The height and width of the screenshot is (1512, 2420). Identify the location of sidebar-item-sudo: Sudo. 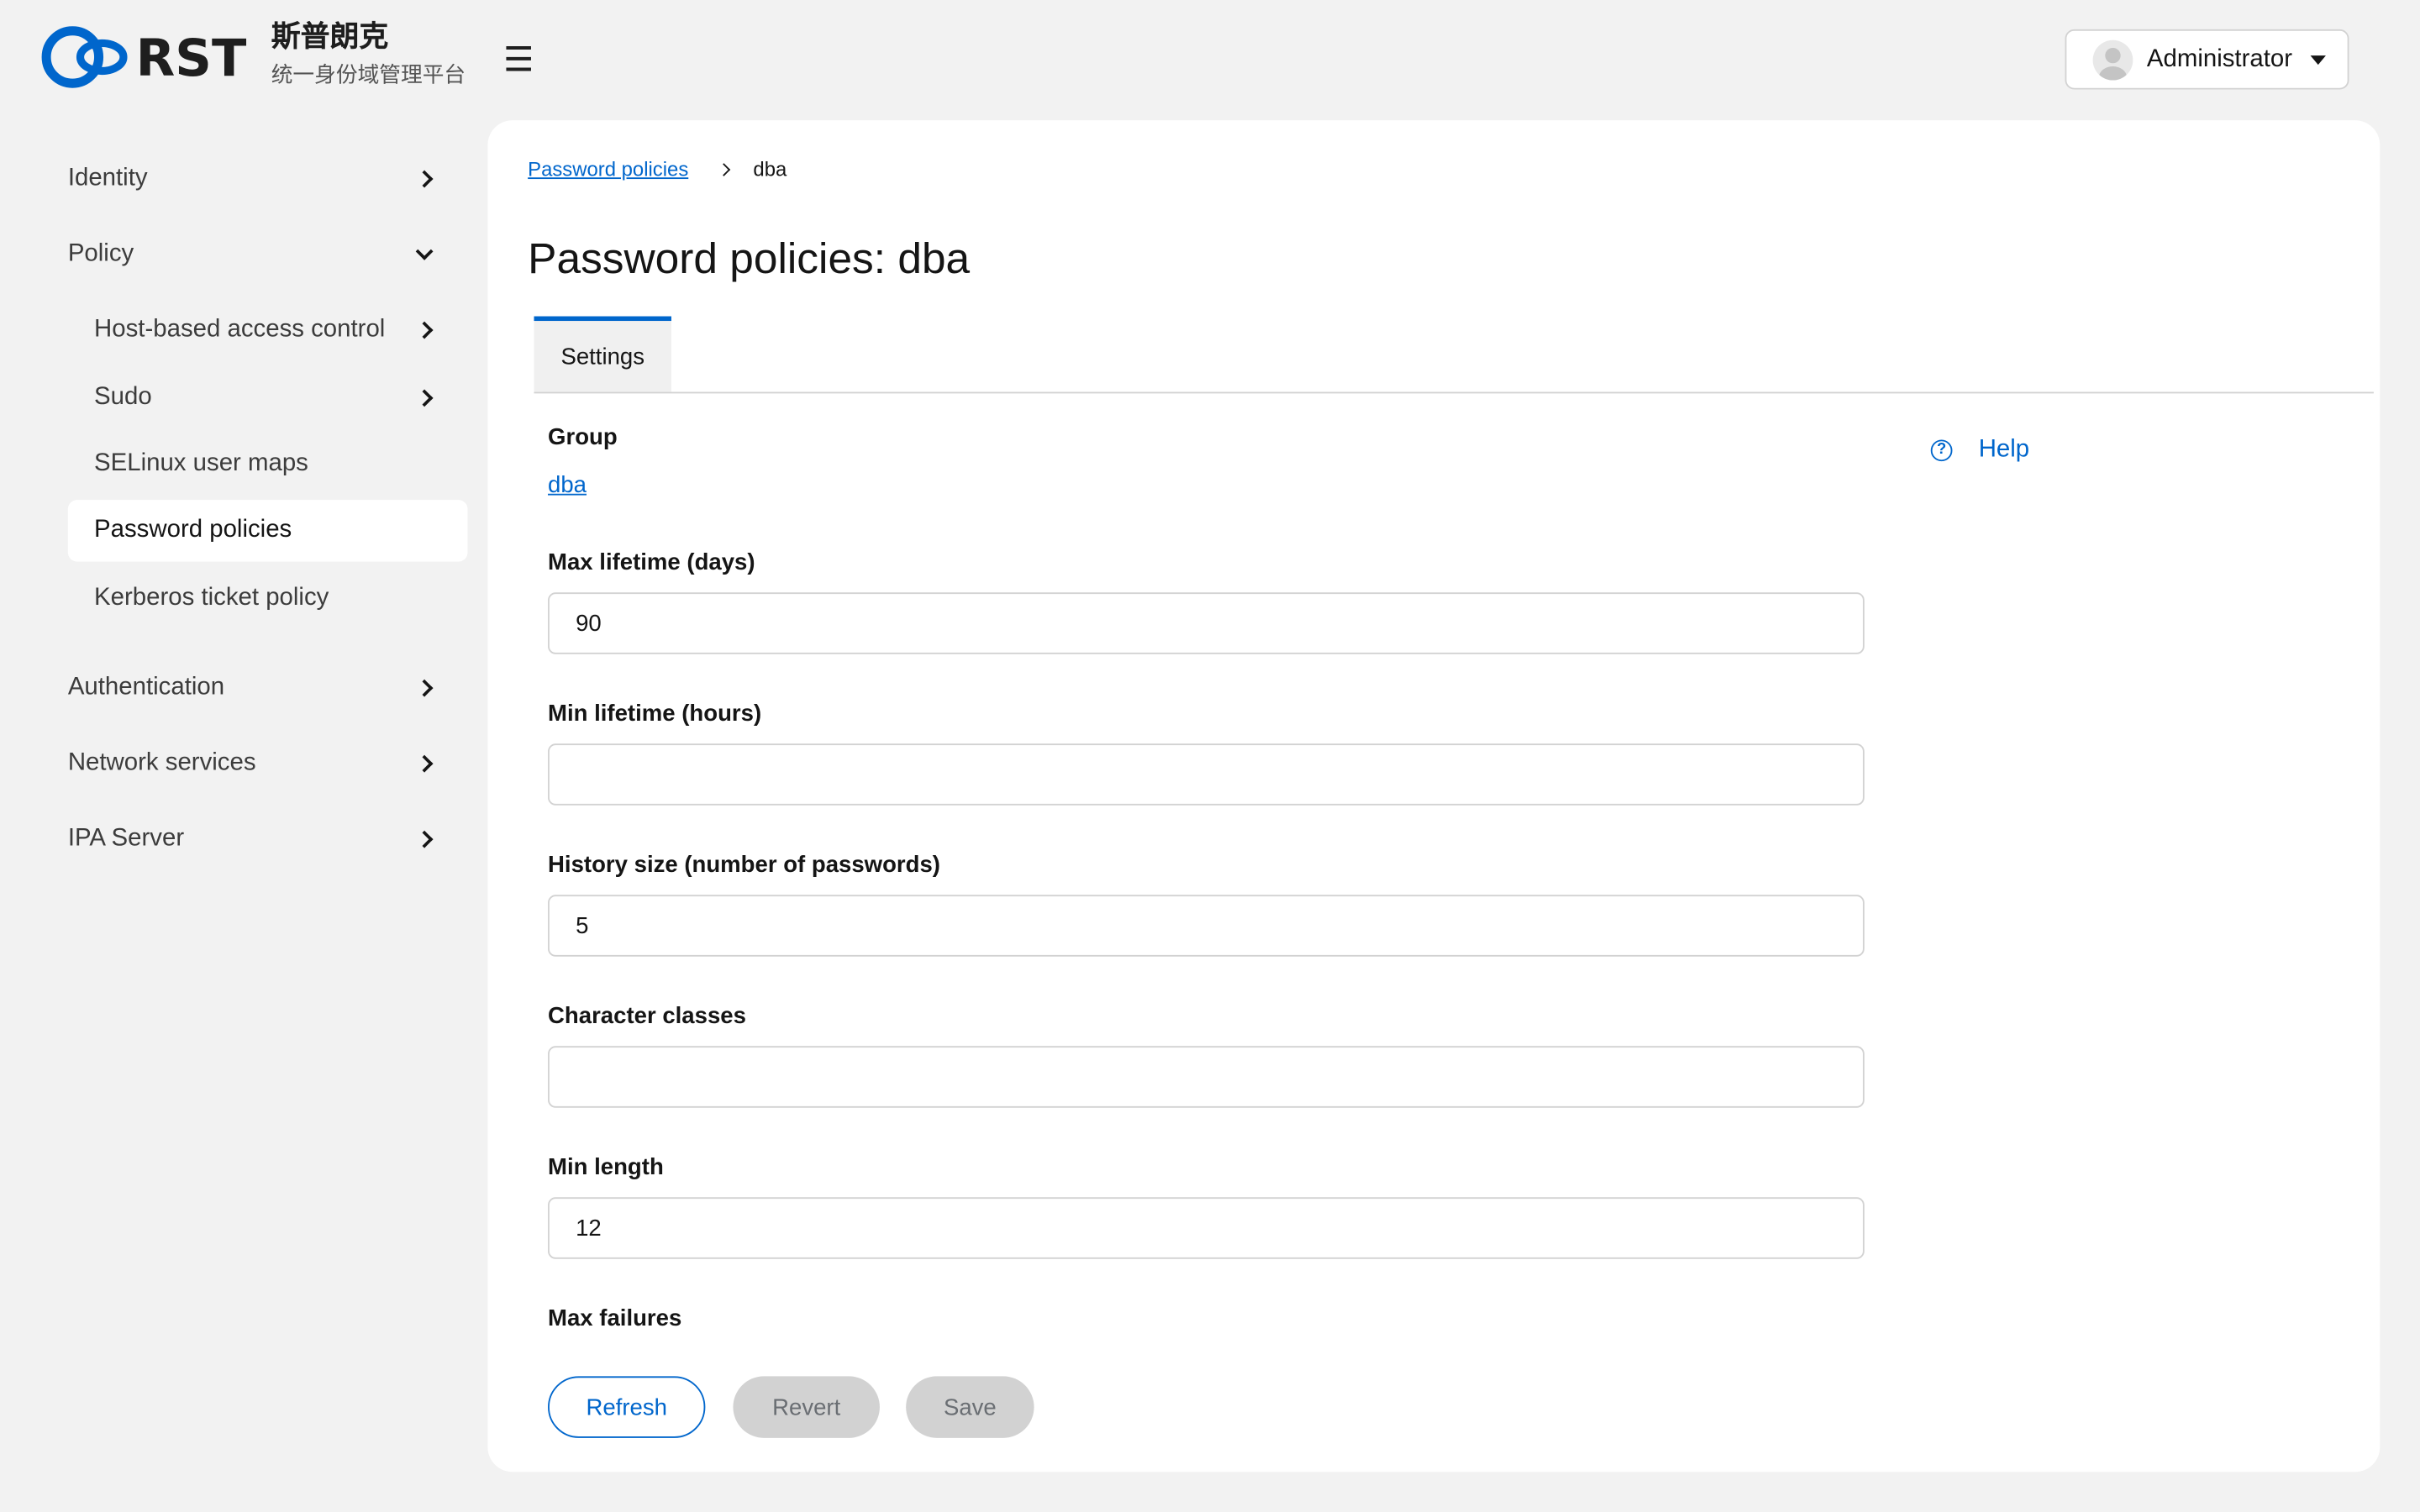
(268, 397).